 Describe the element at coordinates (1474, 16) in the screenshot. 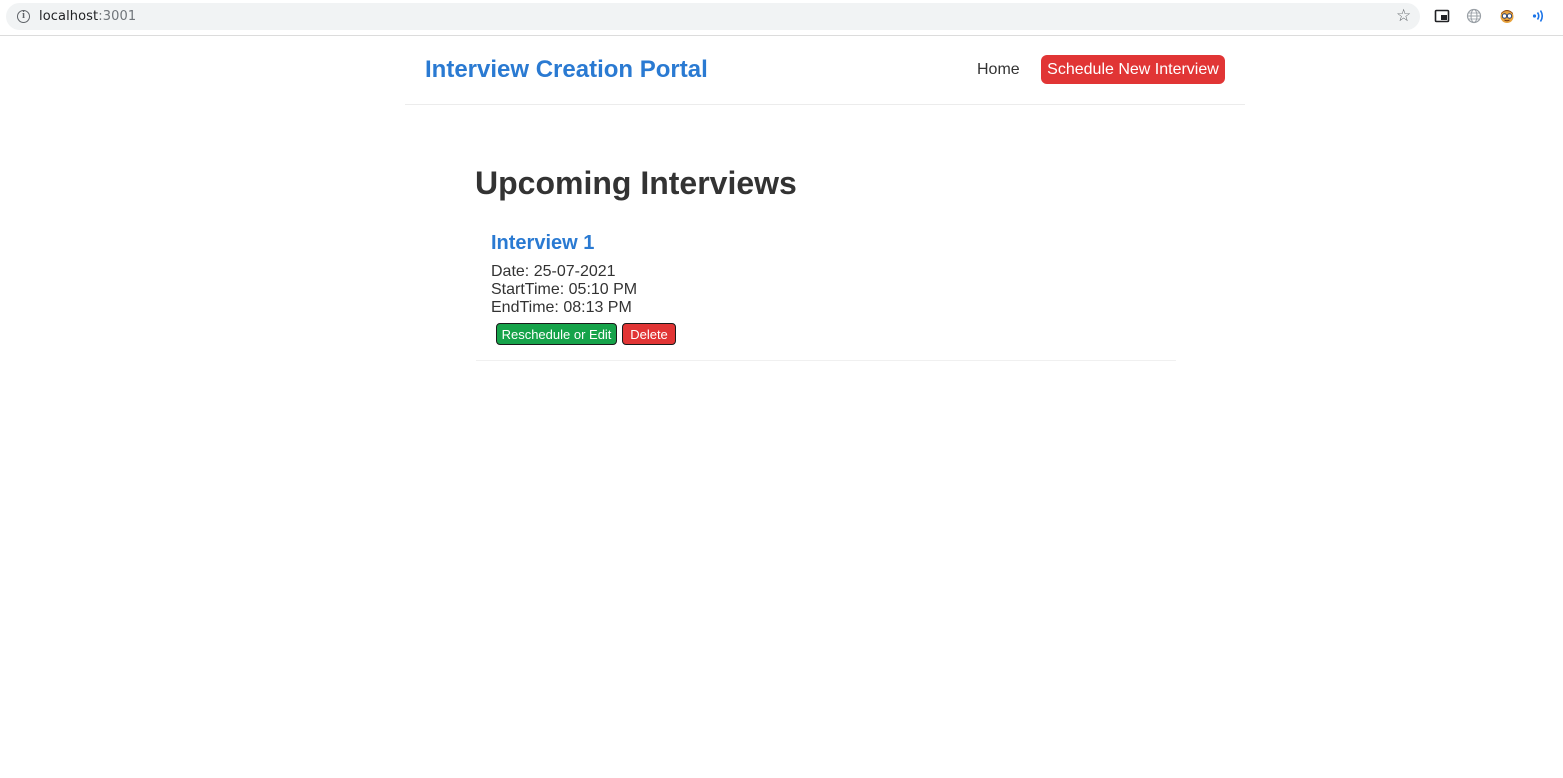

I see `globe-icon` at that location.